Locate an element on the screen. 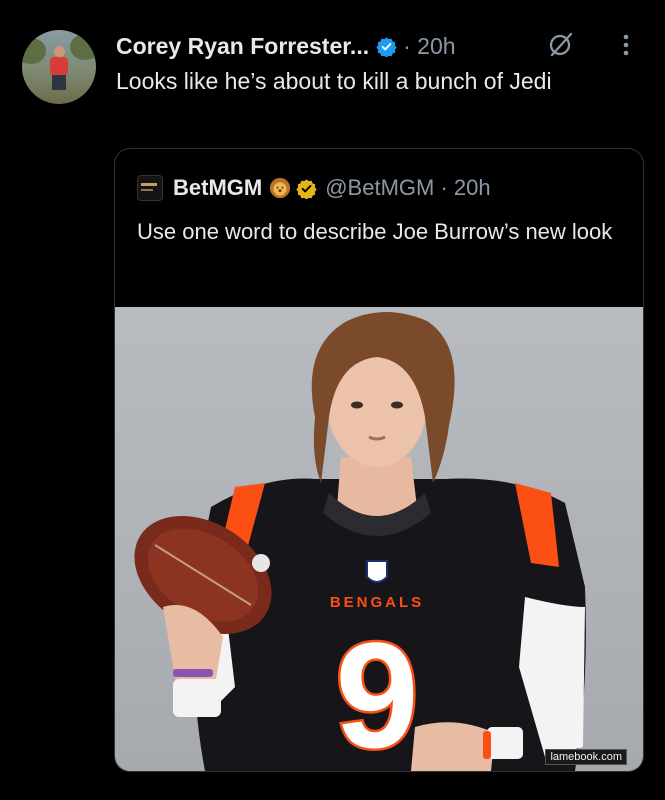  verified-badge-icon is located at coordinates (386, 46).